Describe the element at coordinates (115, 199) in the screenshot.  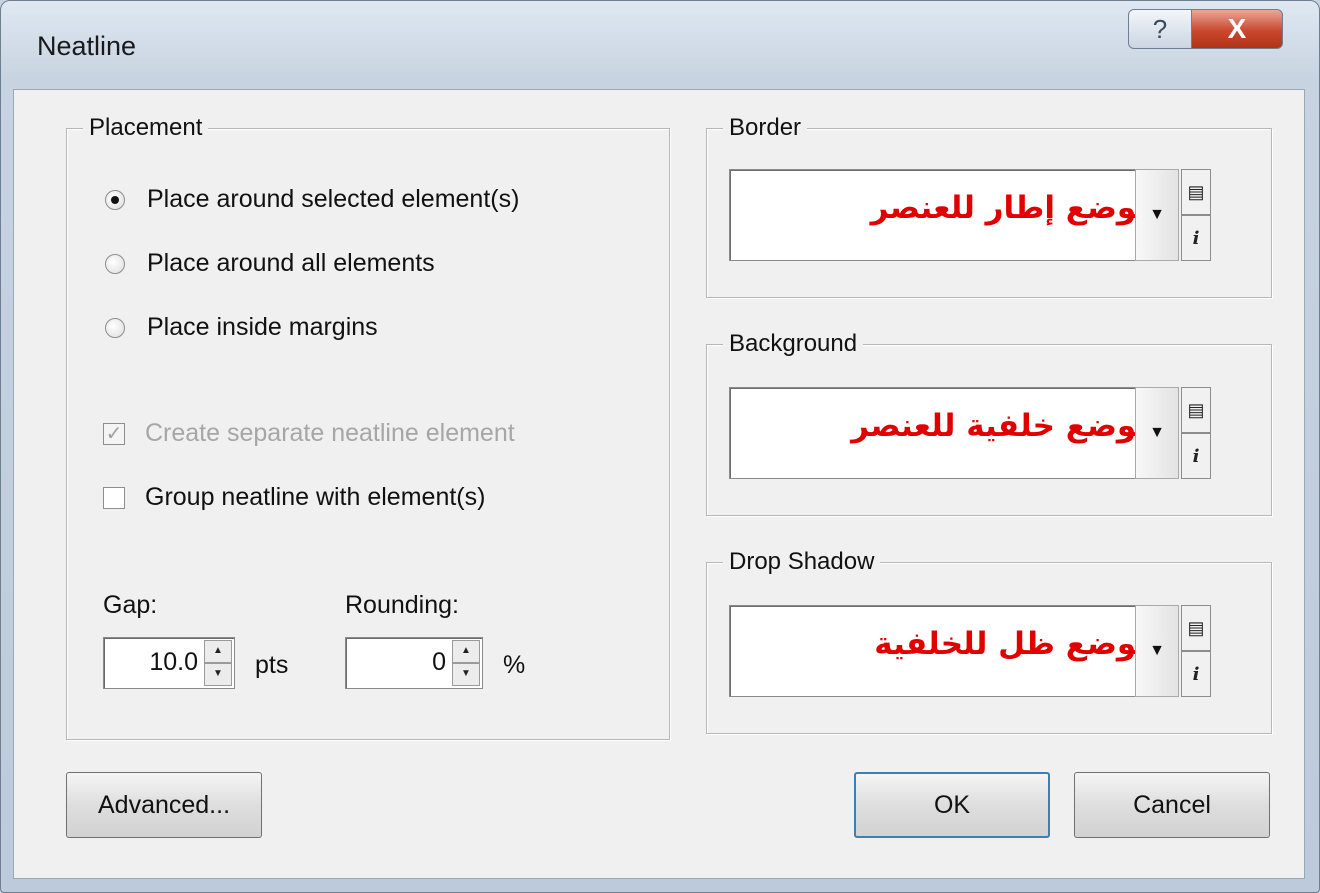
I see `radio-selected-indicator` at that location.